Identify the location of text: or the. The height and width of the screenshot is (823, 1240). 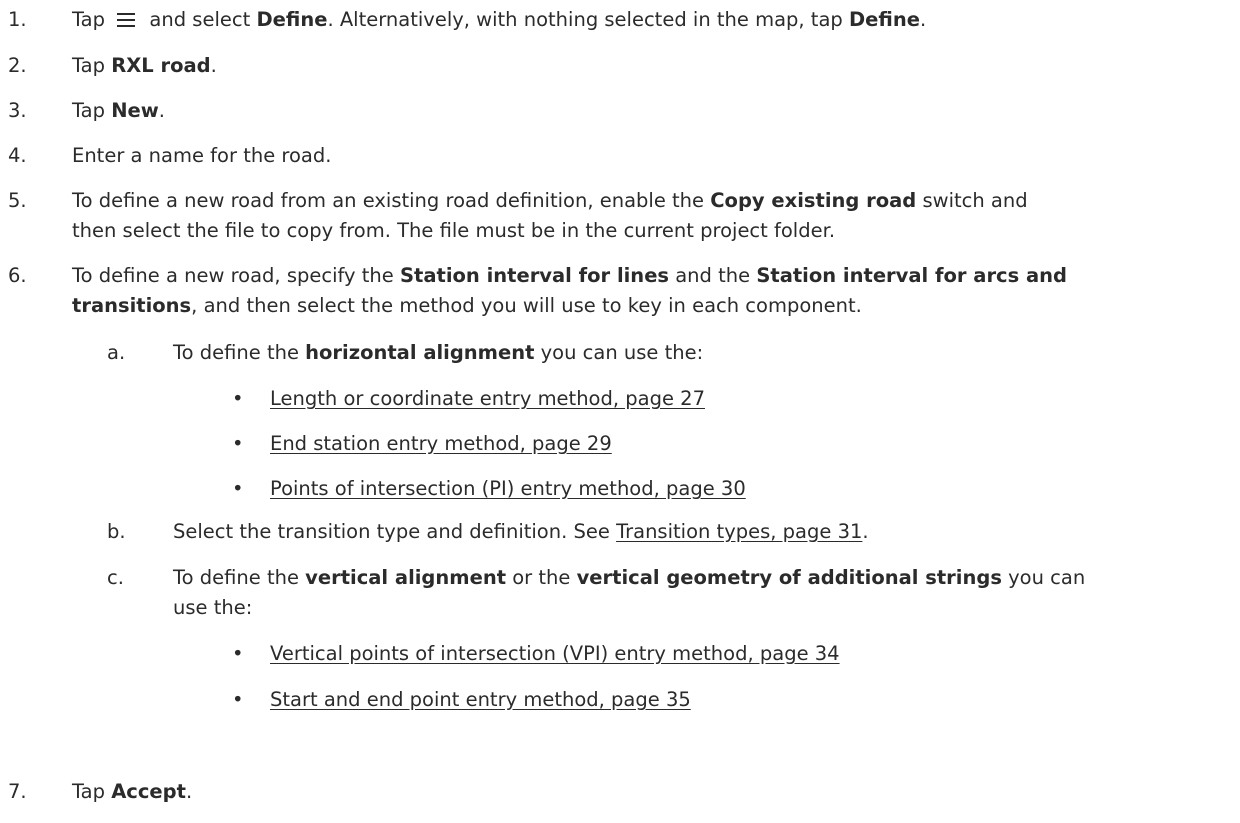
(541, 577).